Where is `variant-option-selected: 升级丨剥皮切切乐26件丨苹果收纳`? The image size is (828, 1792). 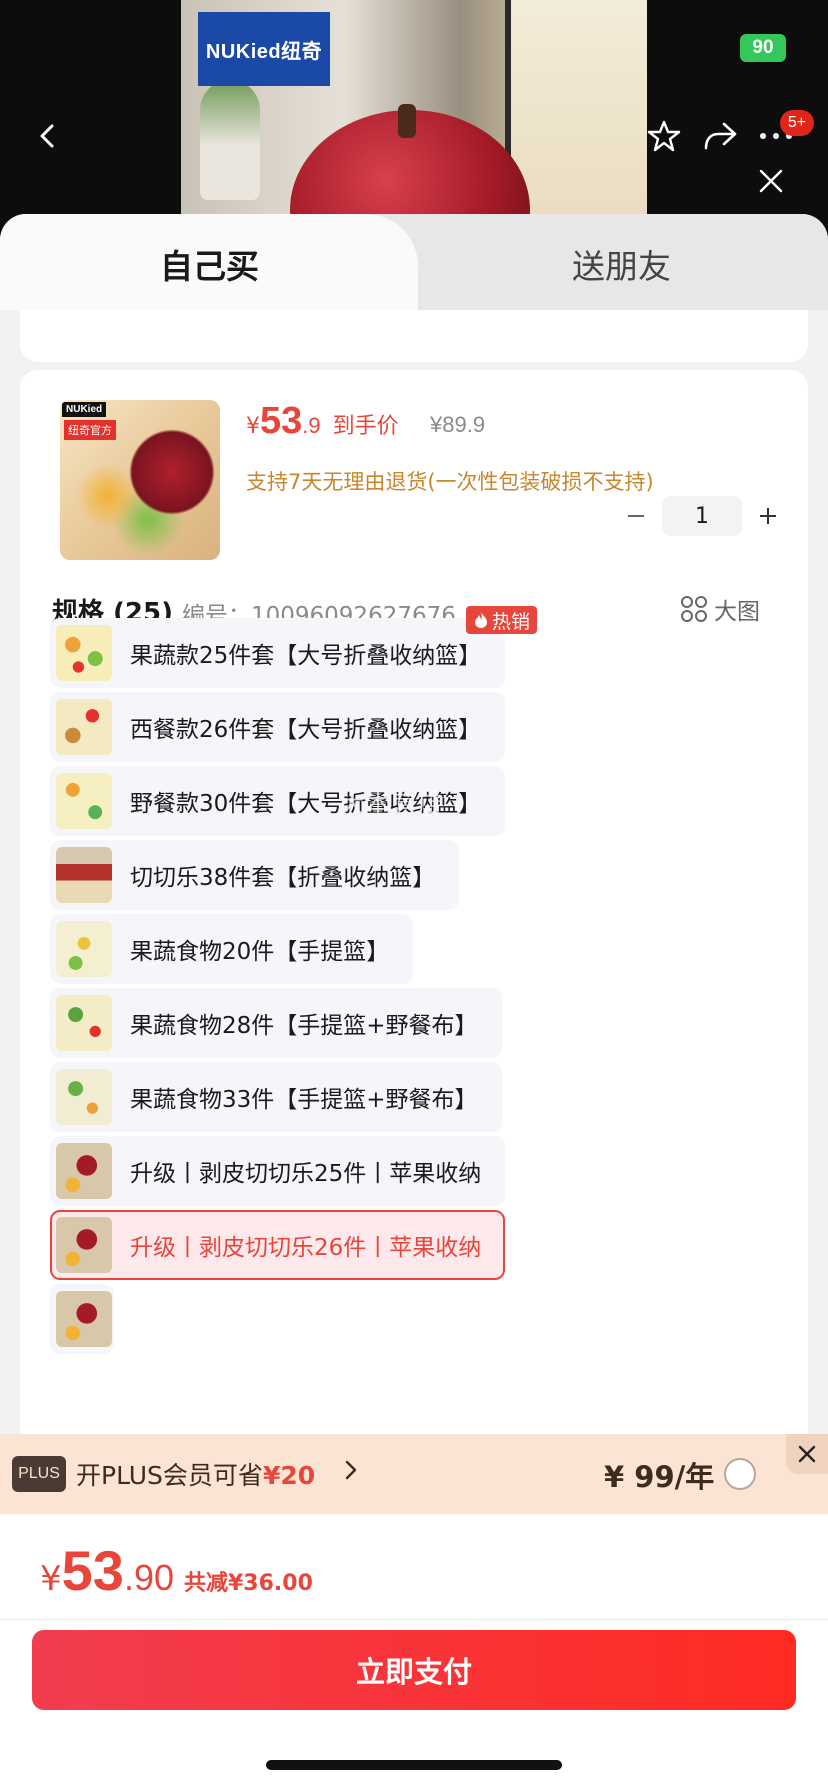
variant-option-selected: 升级丨剥皮切切乐26件丨苹果收纳 is located at coordinates (278, 1245).